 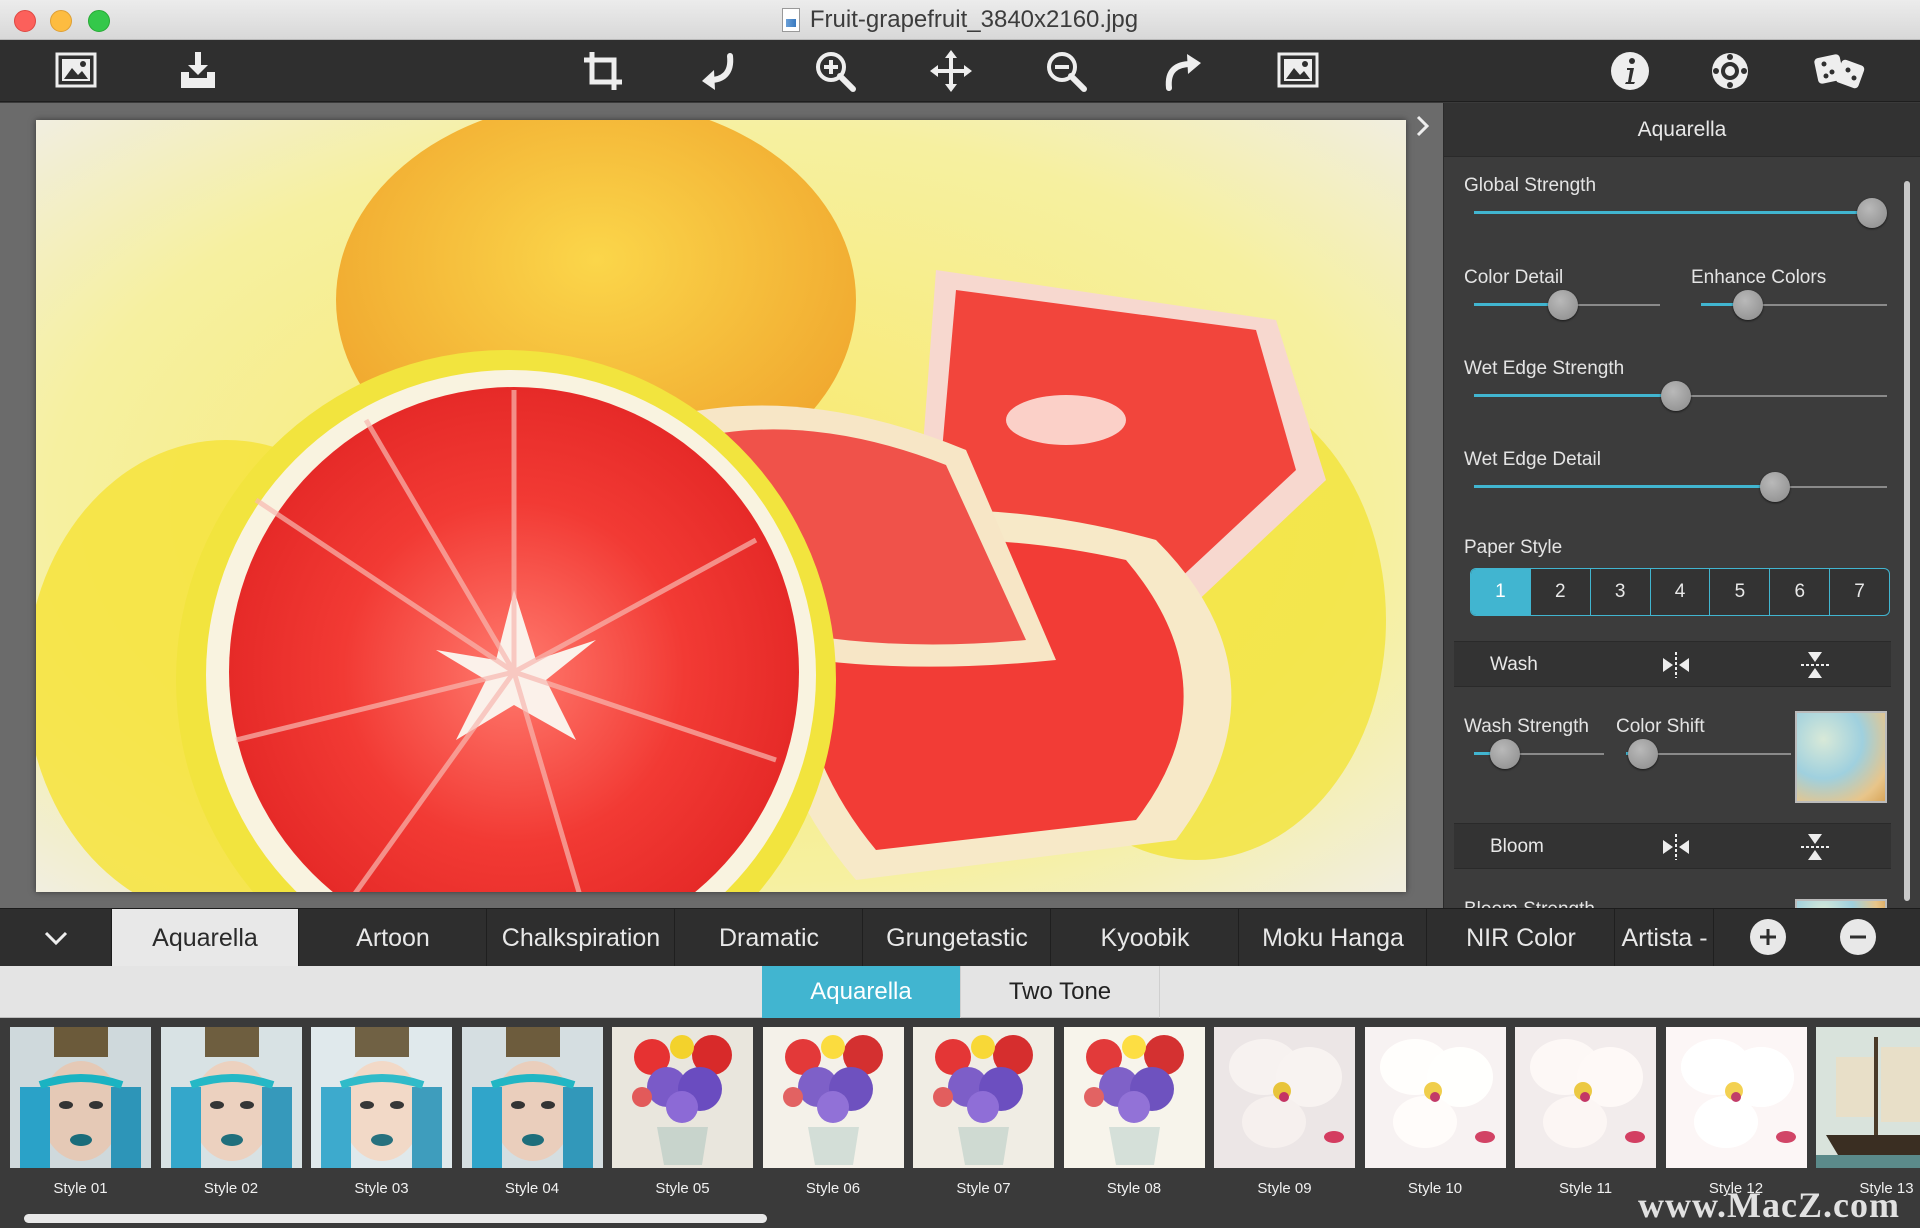 What do you see at coordinates (1859, 592) in the screenshot?
I see `paper-style-option-7: 7` at bounding box center [1859, 592].